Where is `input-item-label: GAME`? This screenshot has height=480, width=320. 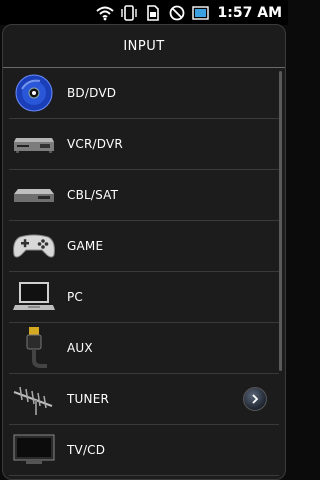 input-item-label: GAME is located at coordinates (85, 246).